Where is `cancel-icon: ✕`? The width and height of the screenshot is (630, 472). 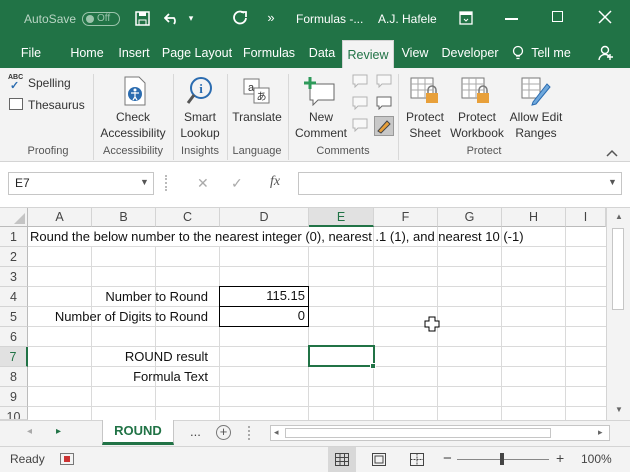 cancel-icon: ✕ is located at coordinates (203, 183).